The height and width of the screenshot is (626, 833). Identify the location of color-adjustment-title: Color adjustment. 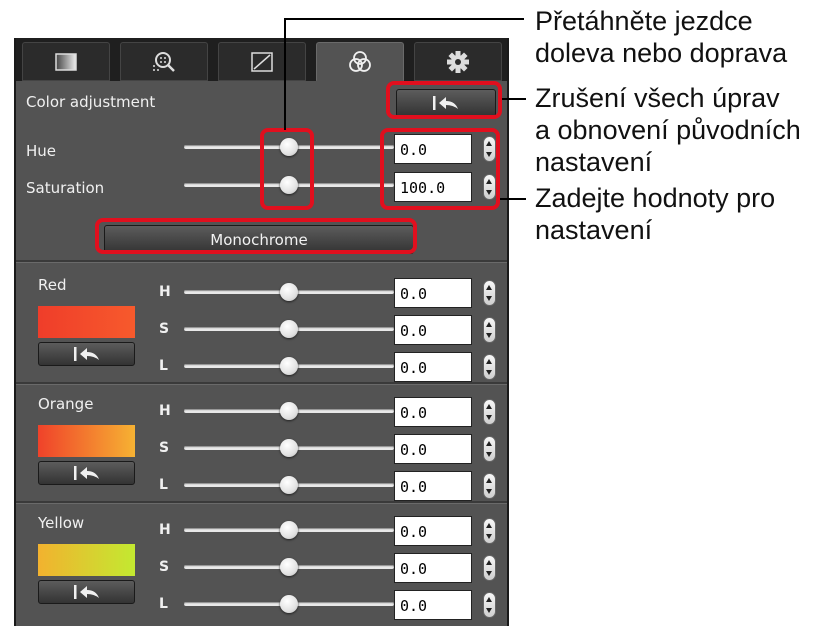
(91, 102).